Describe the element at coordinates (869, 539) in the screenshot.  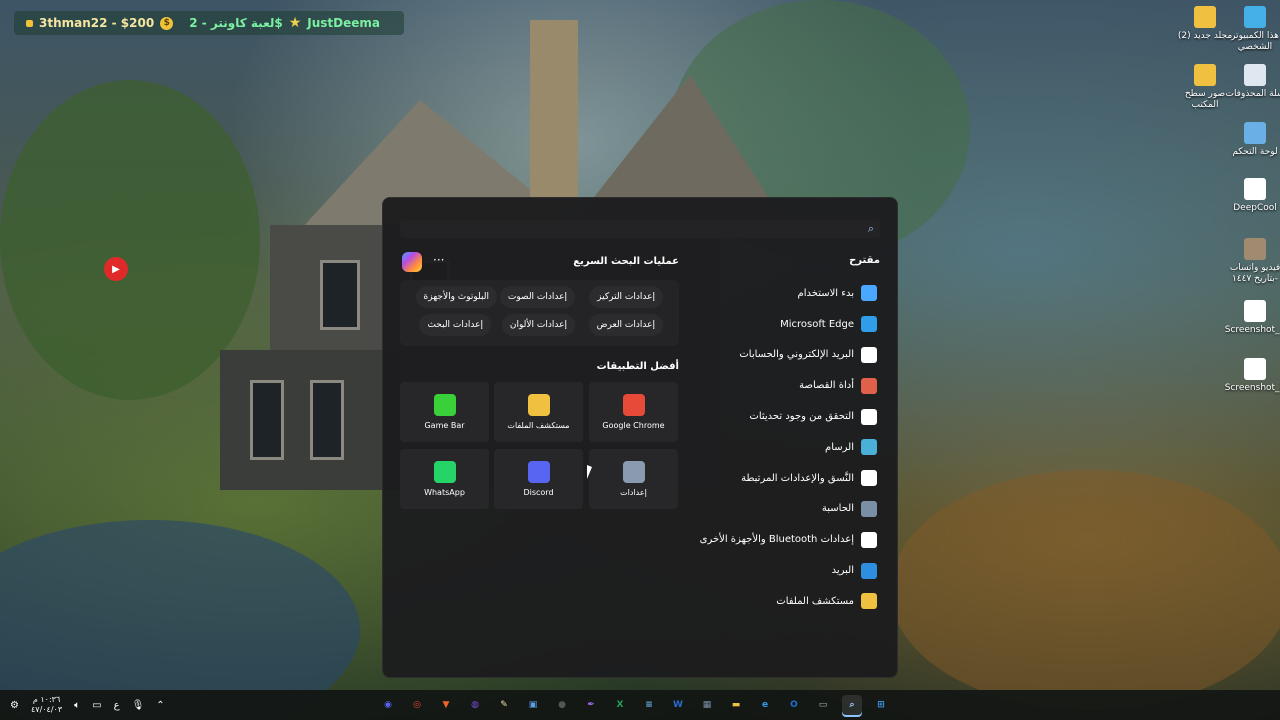
I see `devices-icon` at that location.